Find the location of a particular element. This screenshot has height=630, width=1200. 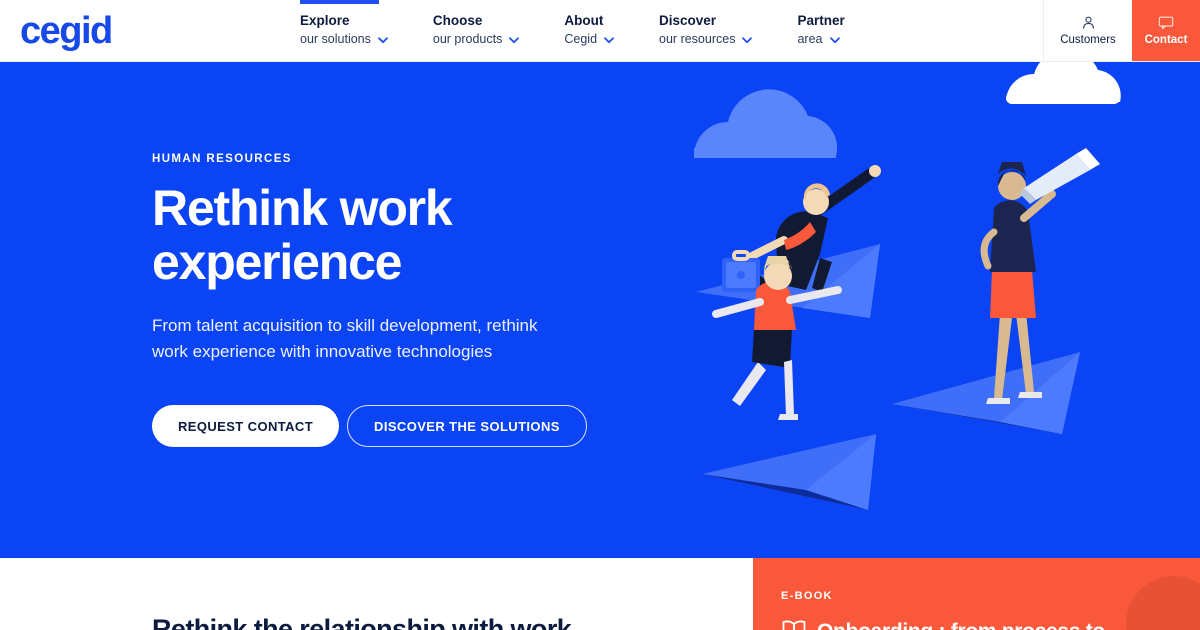

nav-item-explore-subtitle: our solutions is located at coordinates (335, 39).